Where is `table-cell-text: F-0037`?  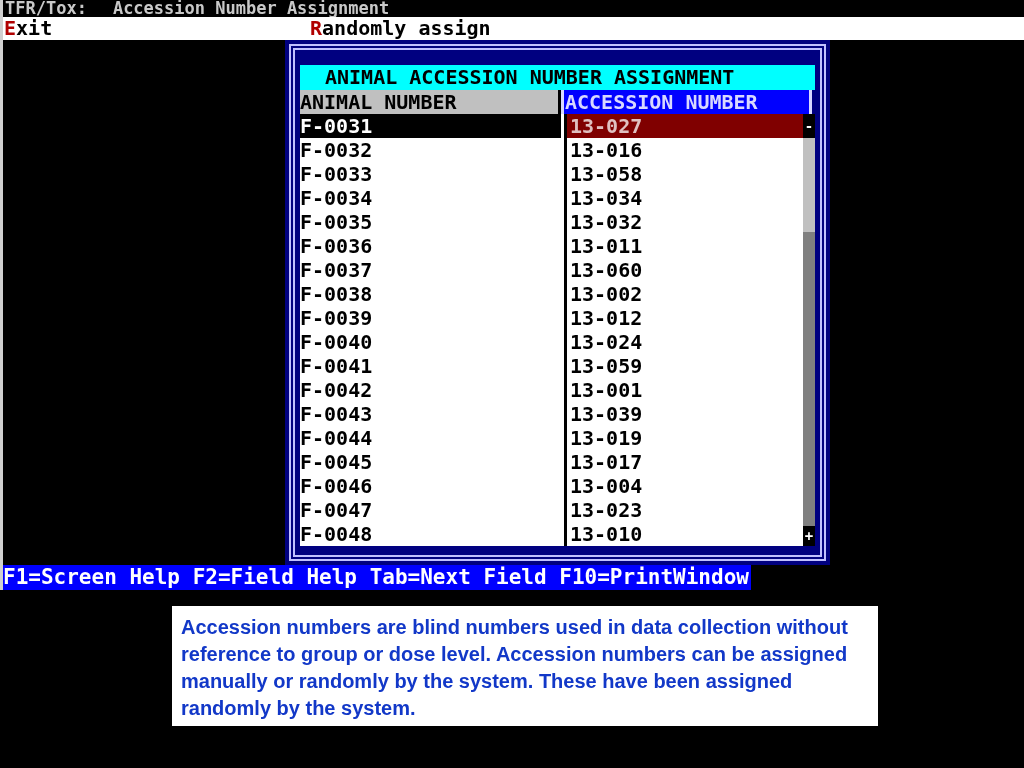
table-cell-text: F-0037 is located at coordinates (337, 270).